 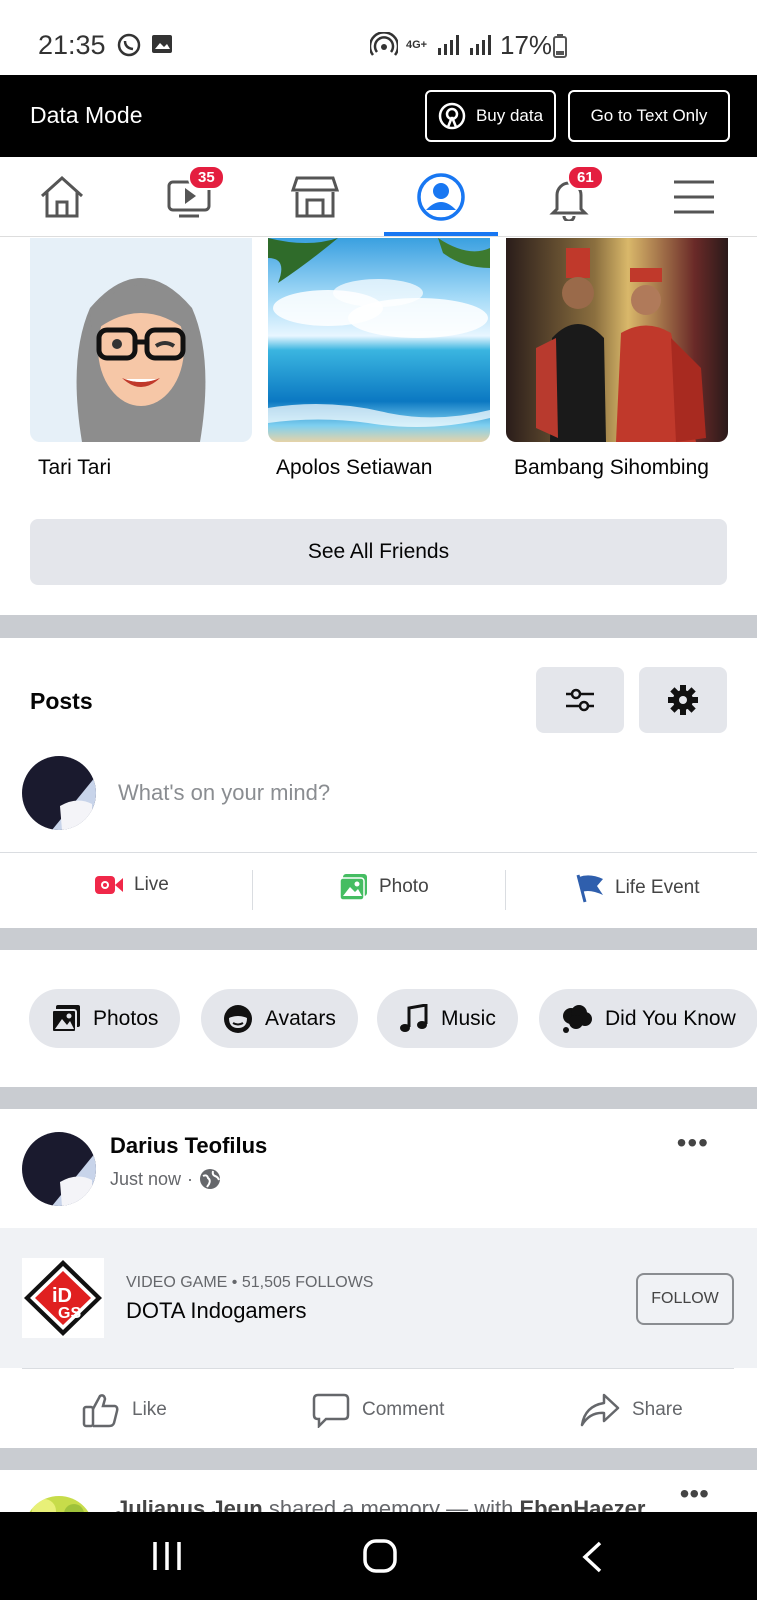 I want to click on follow-label: FOLLOW, so click(x=685, y=1298).